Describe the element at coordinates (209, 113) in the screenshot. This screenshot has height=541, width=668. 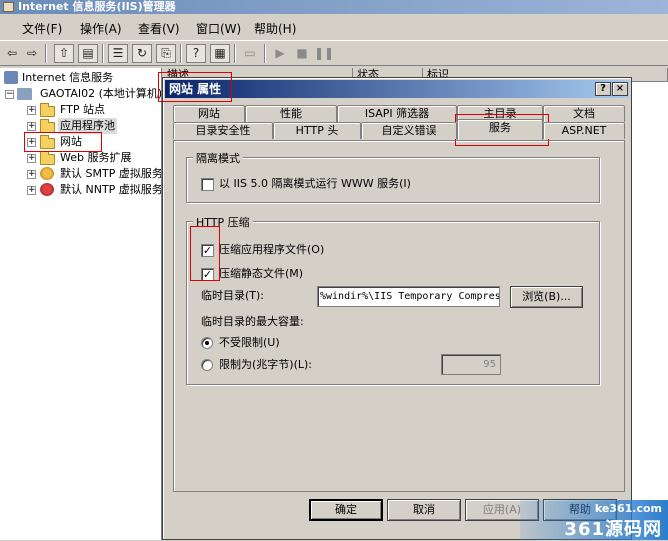
I see `tab-website: 网站` at that location.